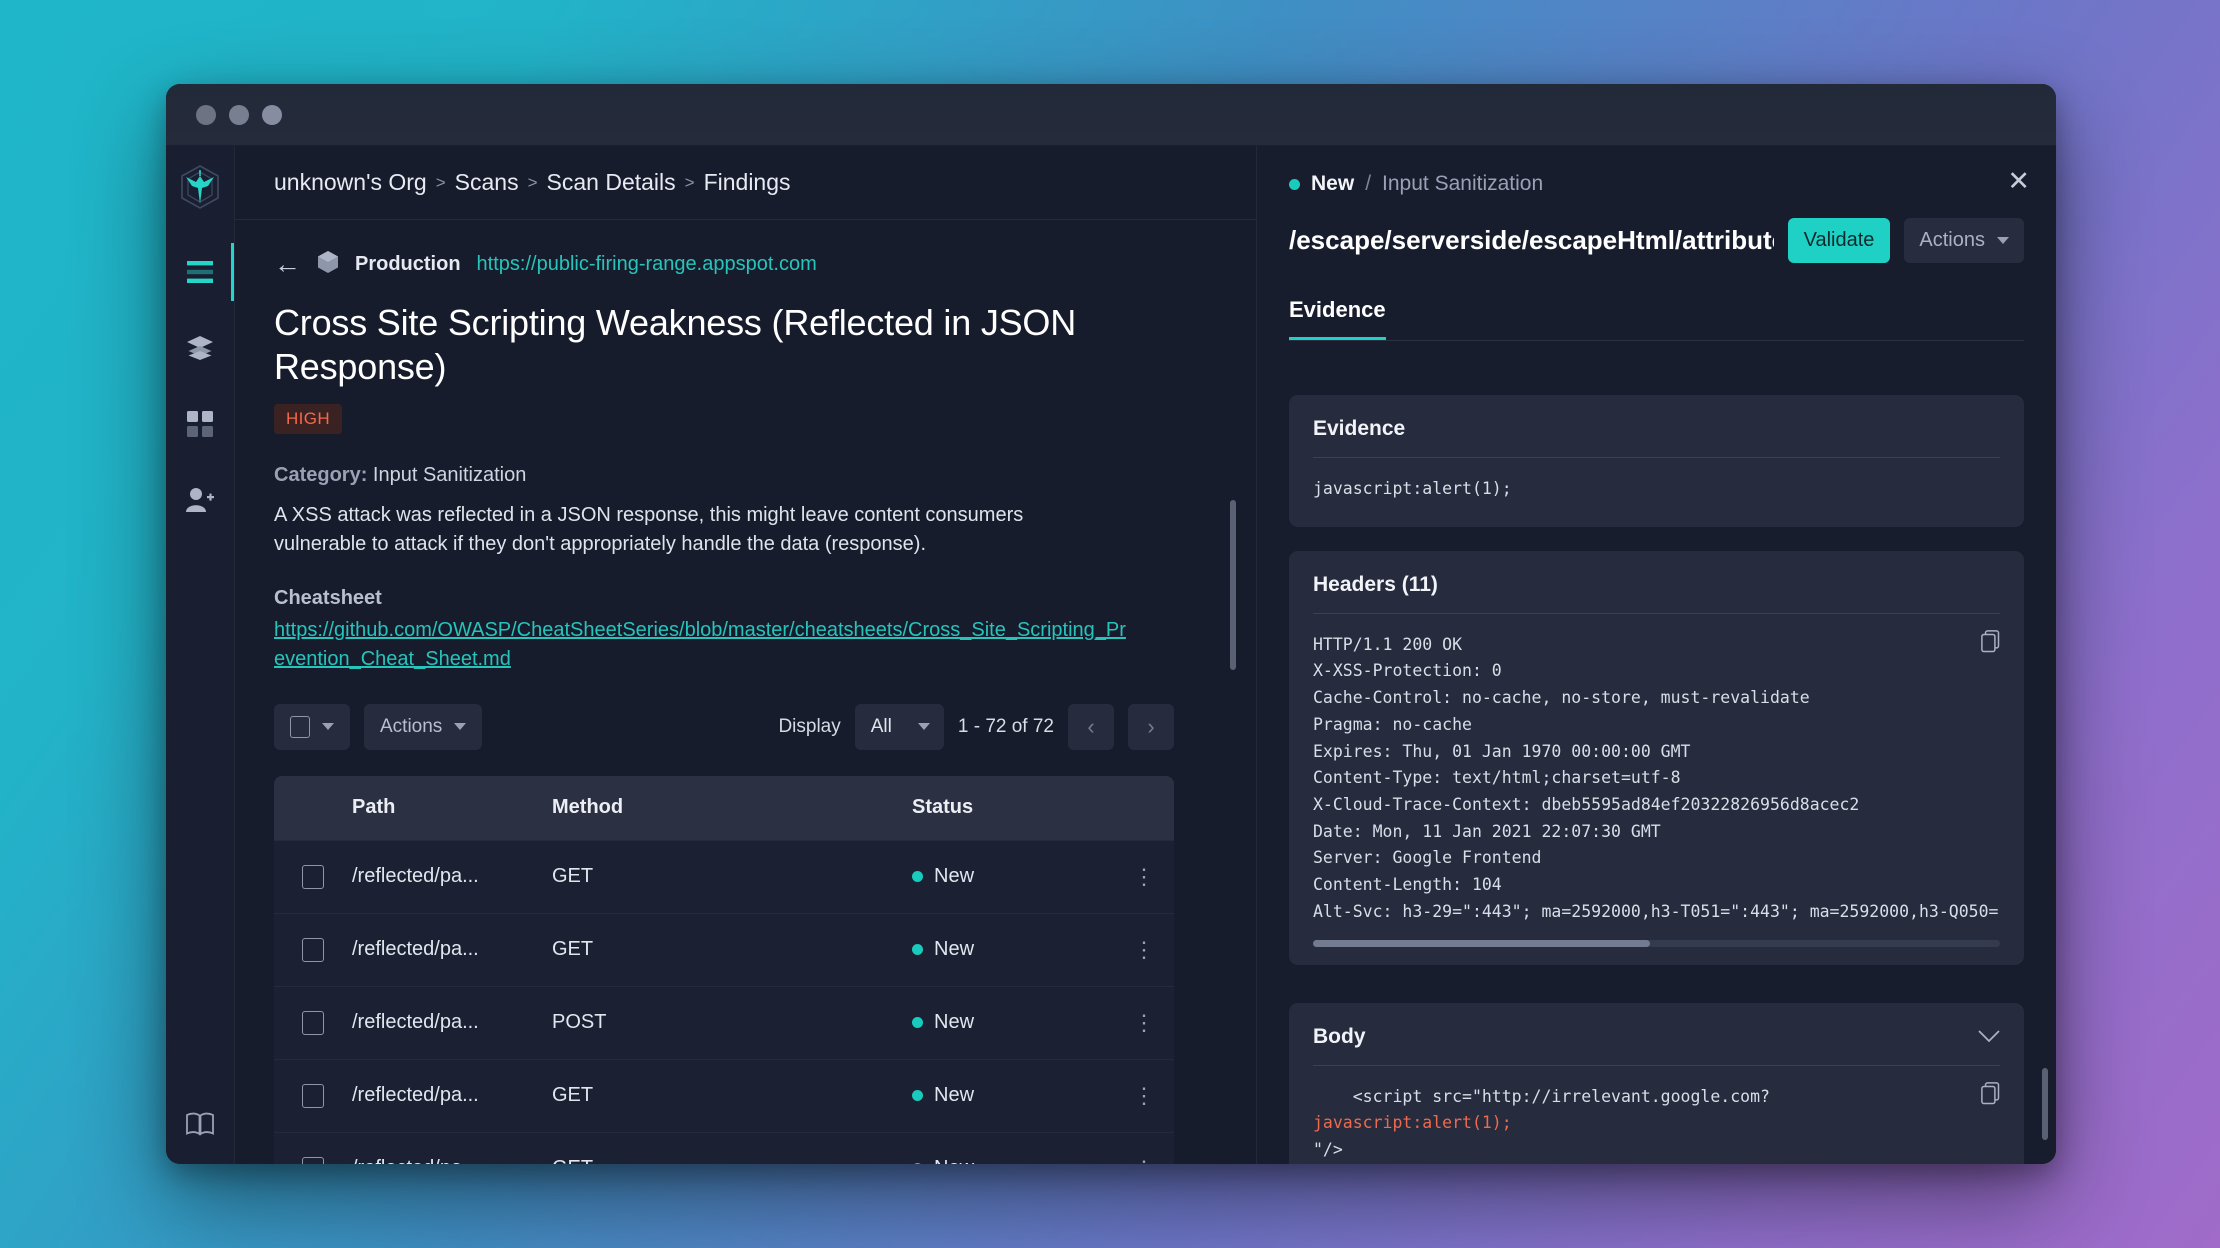 The height and width of the screenshot is (1248, 2220). Describe the element at coordinates (1013, 807) in the screenshot. I see `table-header-status: Status` at that location.